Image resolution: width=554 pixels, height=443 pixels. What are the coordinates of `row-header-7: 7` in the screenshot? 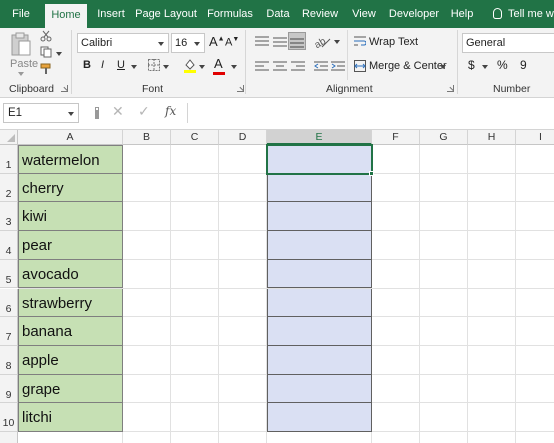 It's located at (9, 331).